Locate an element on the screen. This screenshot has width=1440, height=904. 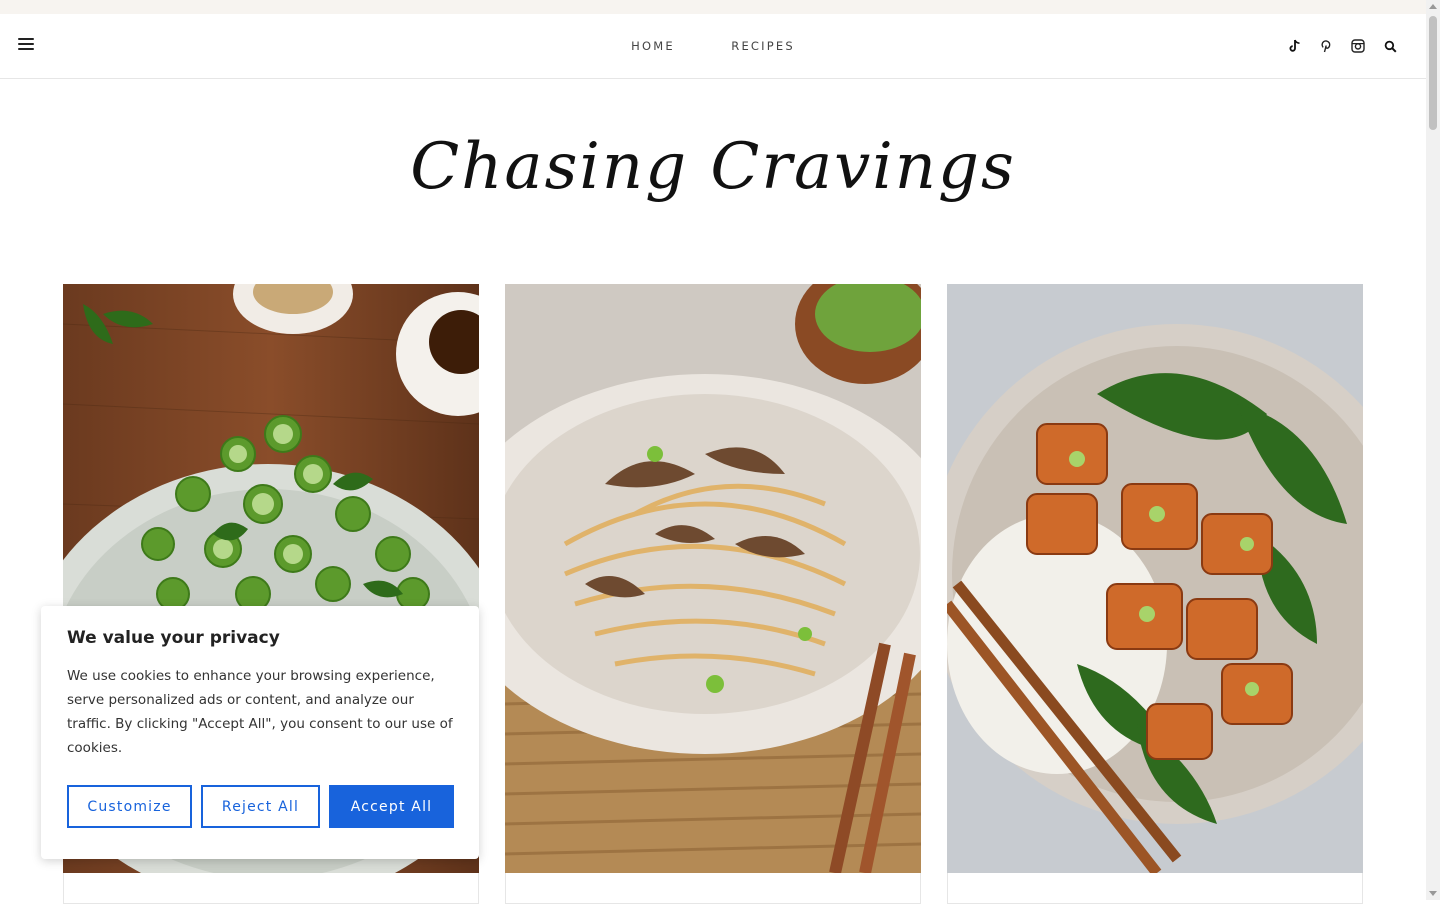
main-nav: HOME RECIPES is located at coordinates (713, 46).